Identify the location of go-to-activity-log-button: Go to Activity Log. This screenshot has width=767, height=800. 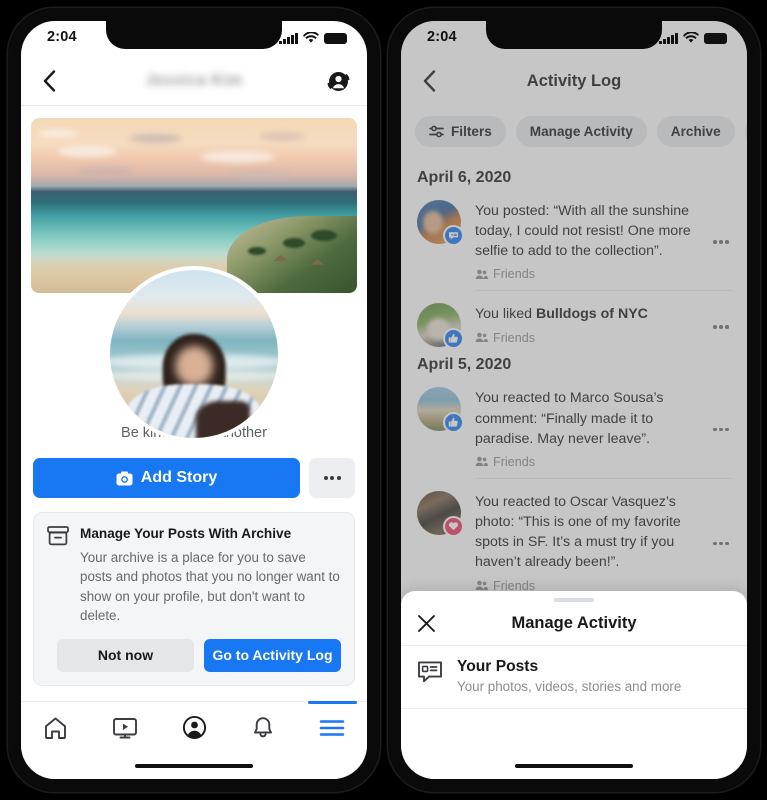
(272, 655).